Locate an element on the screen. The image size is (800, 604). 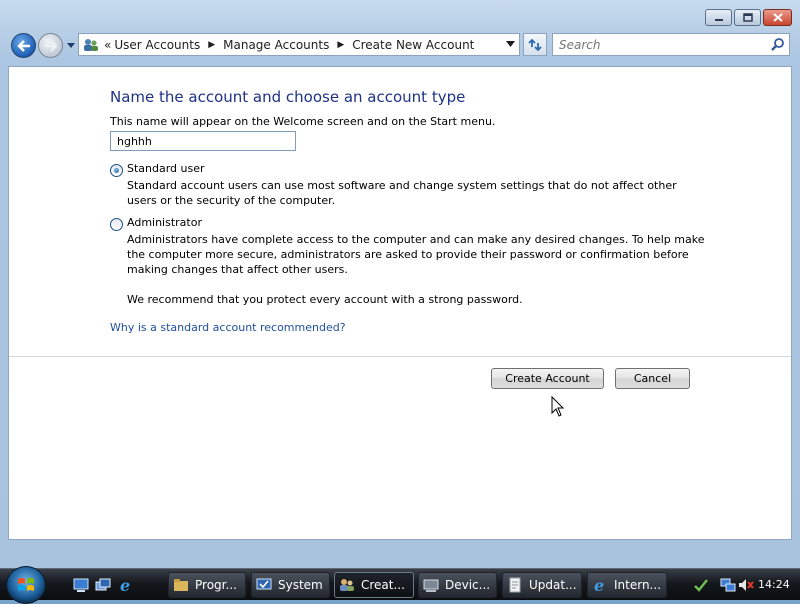
forward-arrow-icon is located at coordinates (51, 45).